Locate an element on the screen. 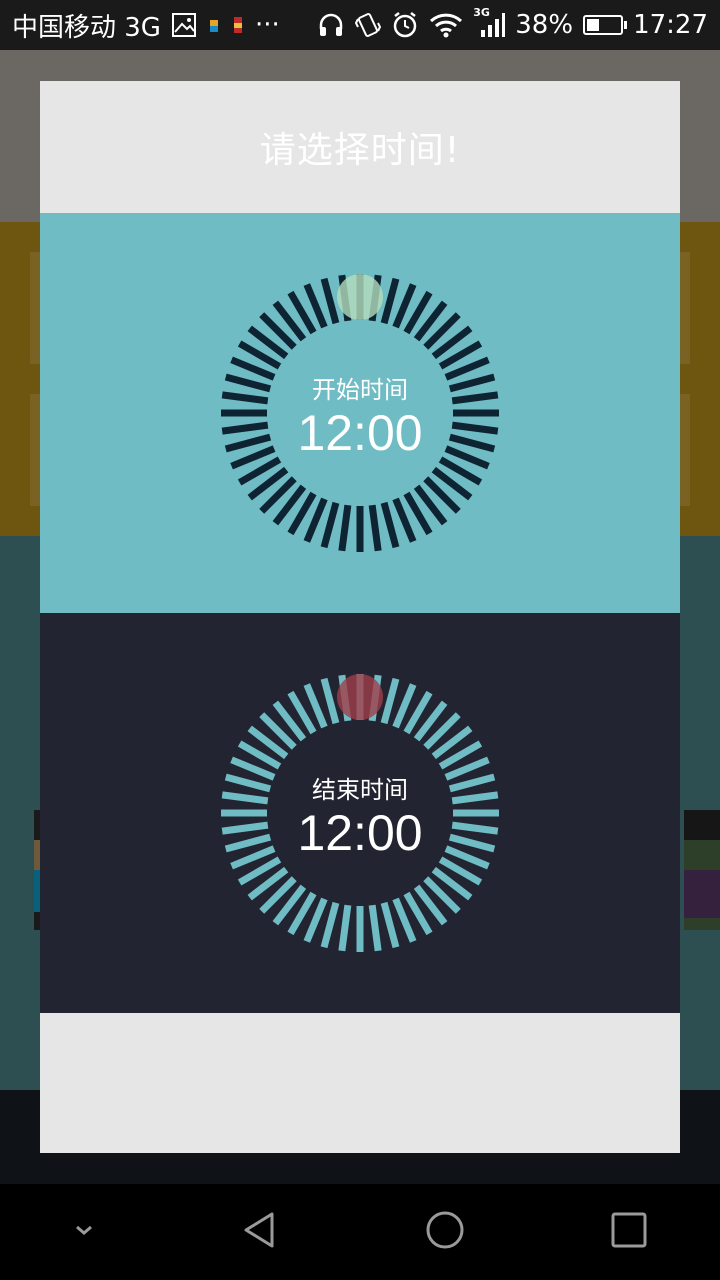 The image size is (720, 1280). back-icon is located at coordinates (260, 1232).